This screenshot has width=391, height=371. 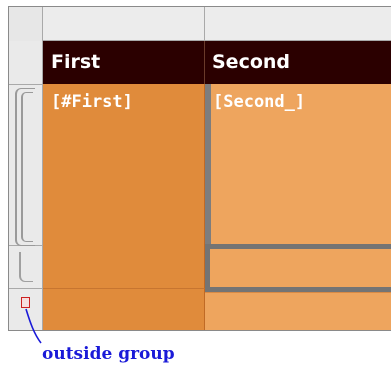 What do you see at coordinates (26, 24) in the screenshot?
I see `corner-handle` at bounding box center [26, 24].